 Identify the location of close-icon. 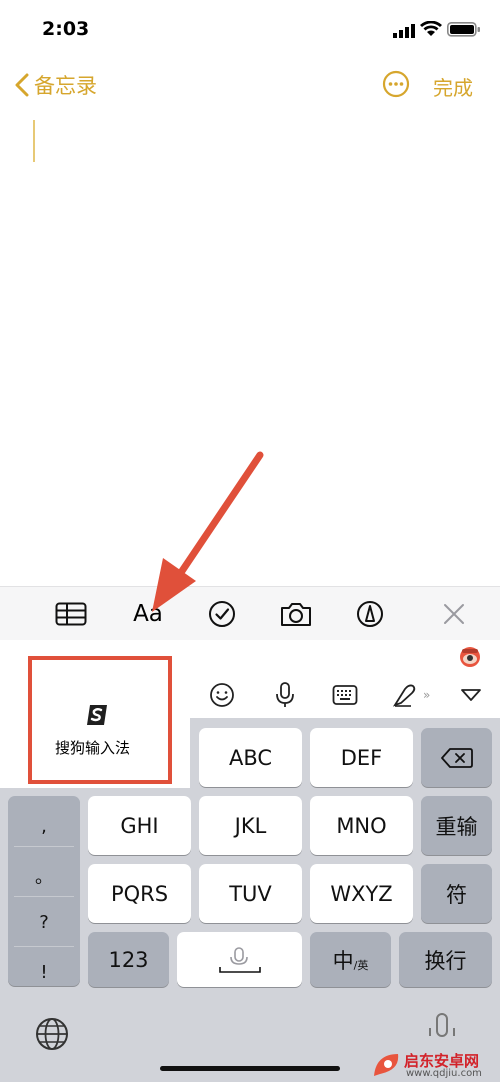
(454, 613).